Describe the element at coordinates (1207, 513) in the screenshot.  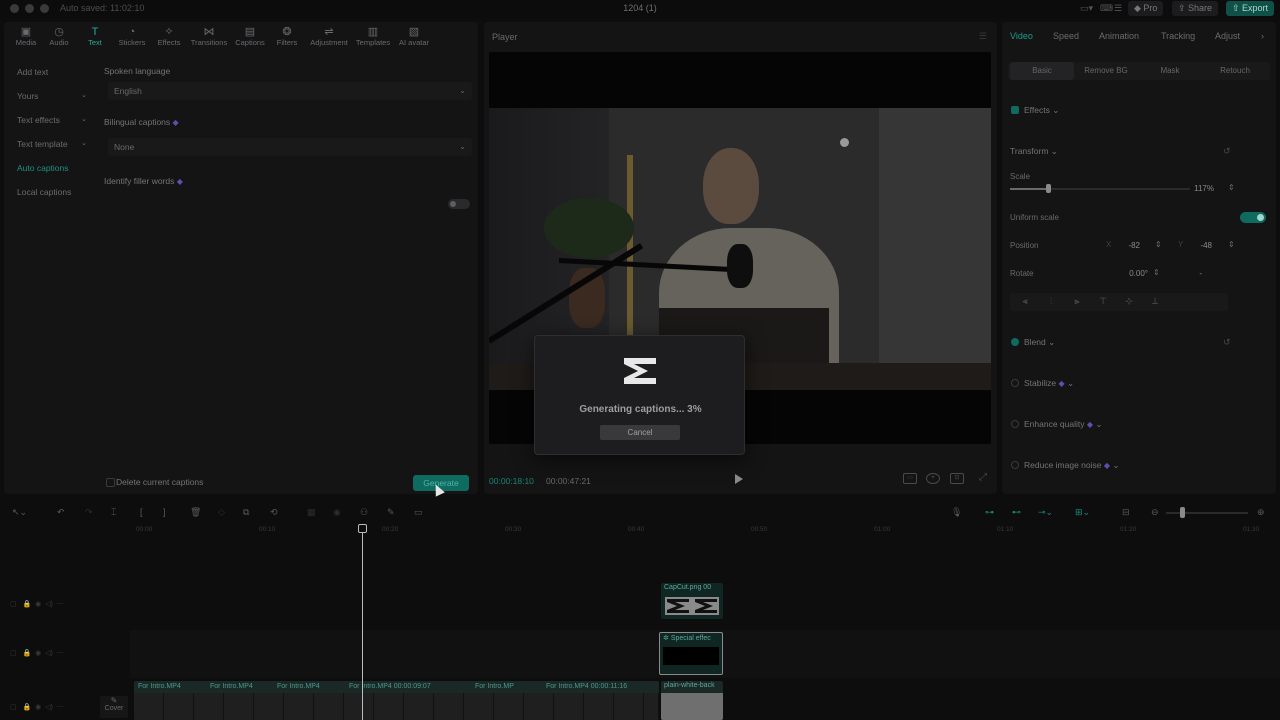
I see `timeline-zoom-slider` at that location.